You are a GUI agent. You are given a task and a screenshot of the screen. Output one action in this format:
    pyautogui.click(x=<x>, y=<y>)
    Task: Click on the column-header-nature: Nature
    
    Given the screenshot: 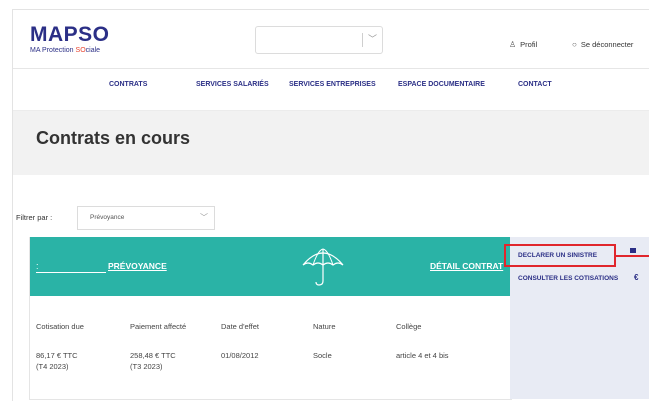 What is the action you would take?
    pyautogui.click(x=324, y=326)
    